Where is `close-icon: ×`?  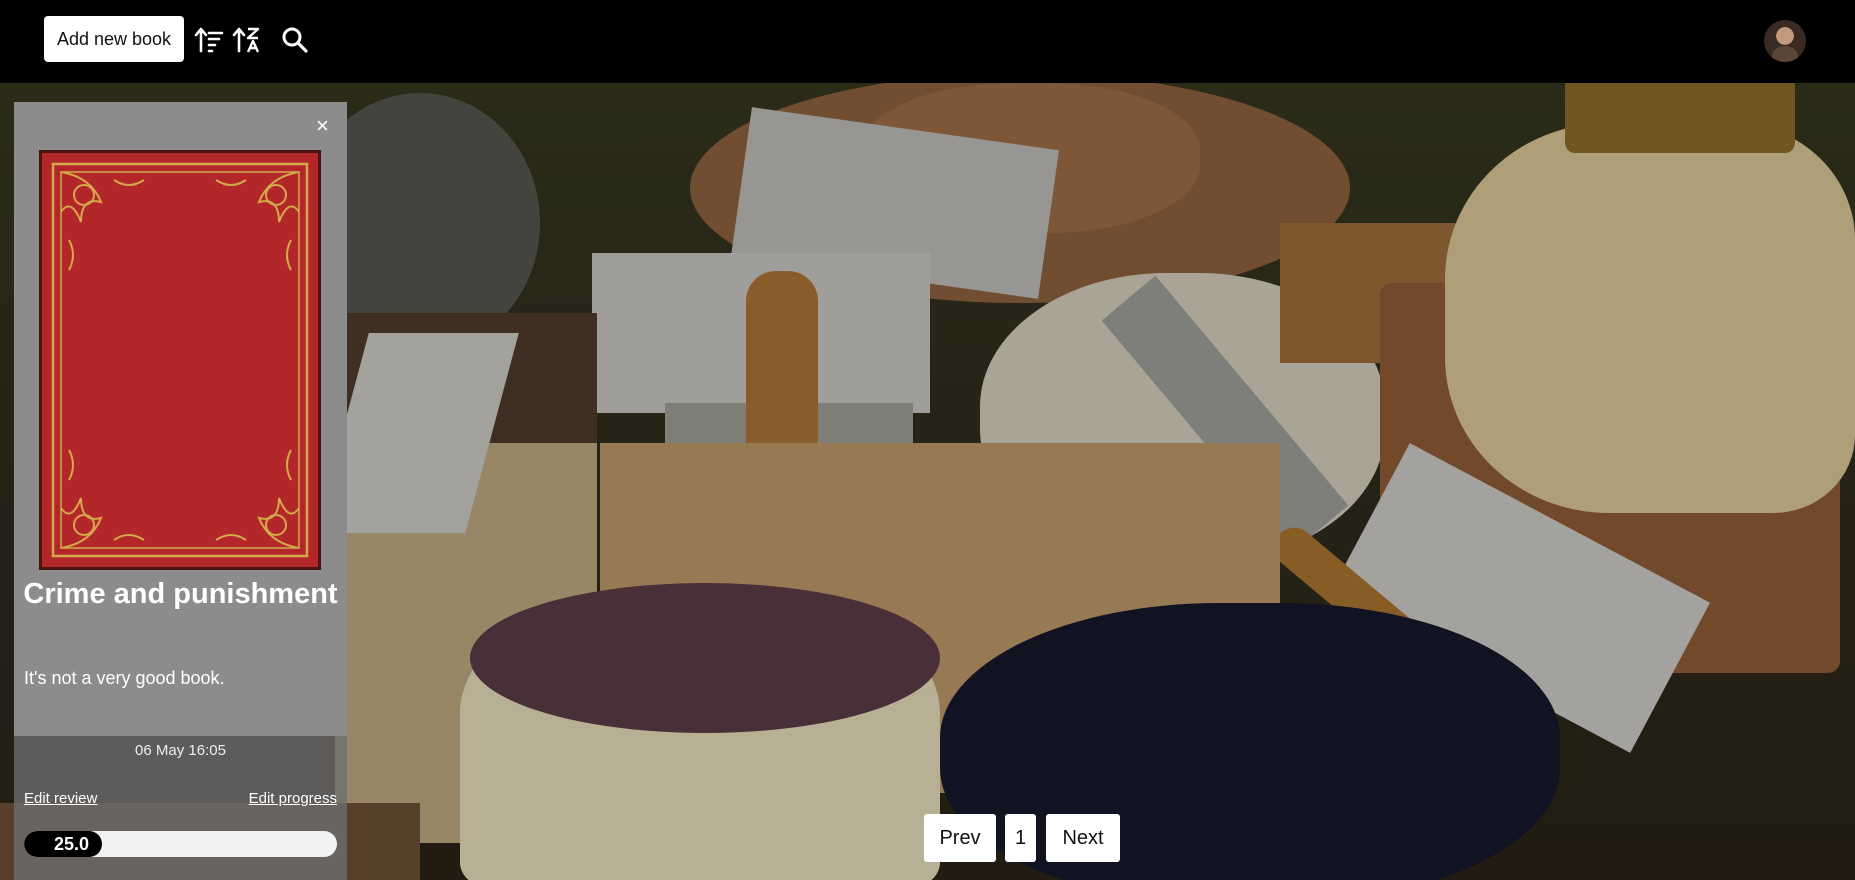 close-icon: × is located at coordinates (322, 126).